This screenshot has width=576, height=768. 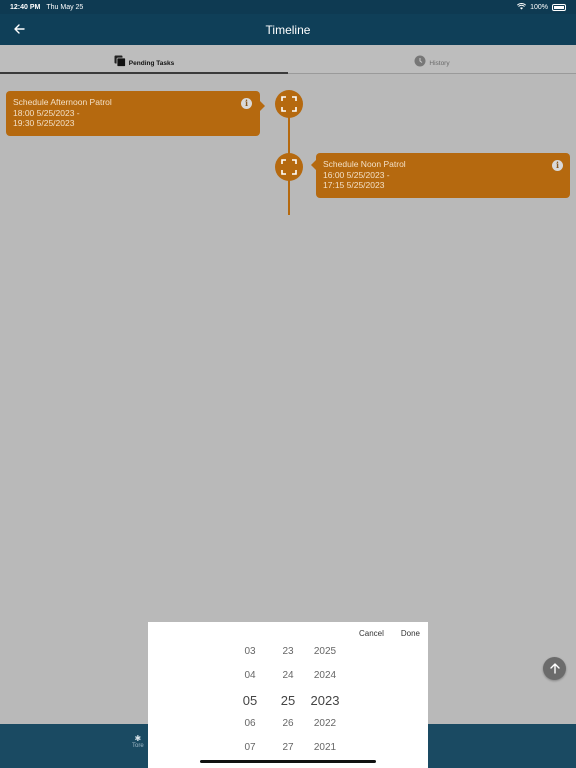 I want to click on battery-icon, so click(x=559, y=7).